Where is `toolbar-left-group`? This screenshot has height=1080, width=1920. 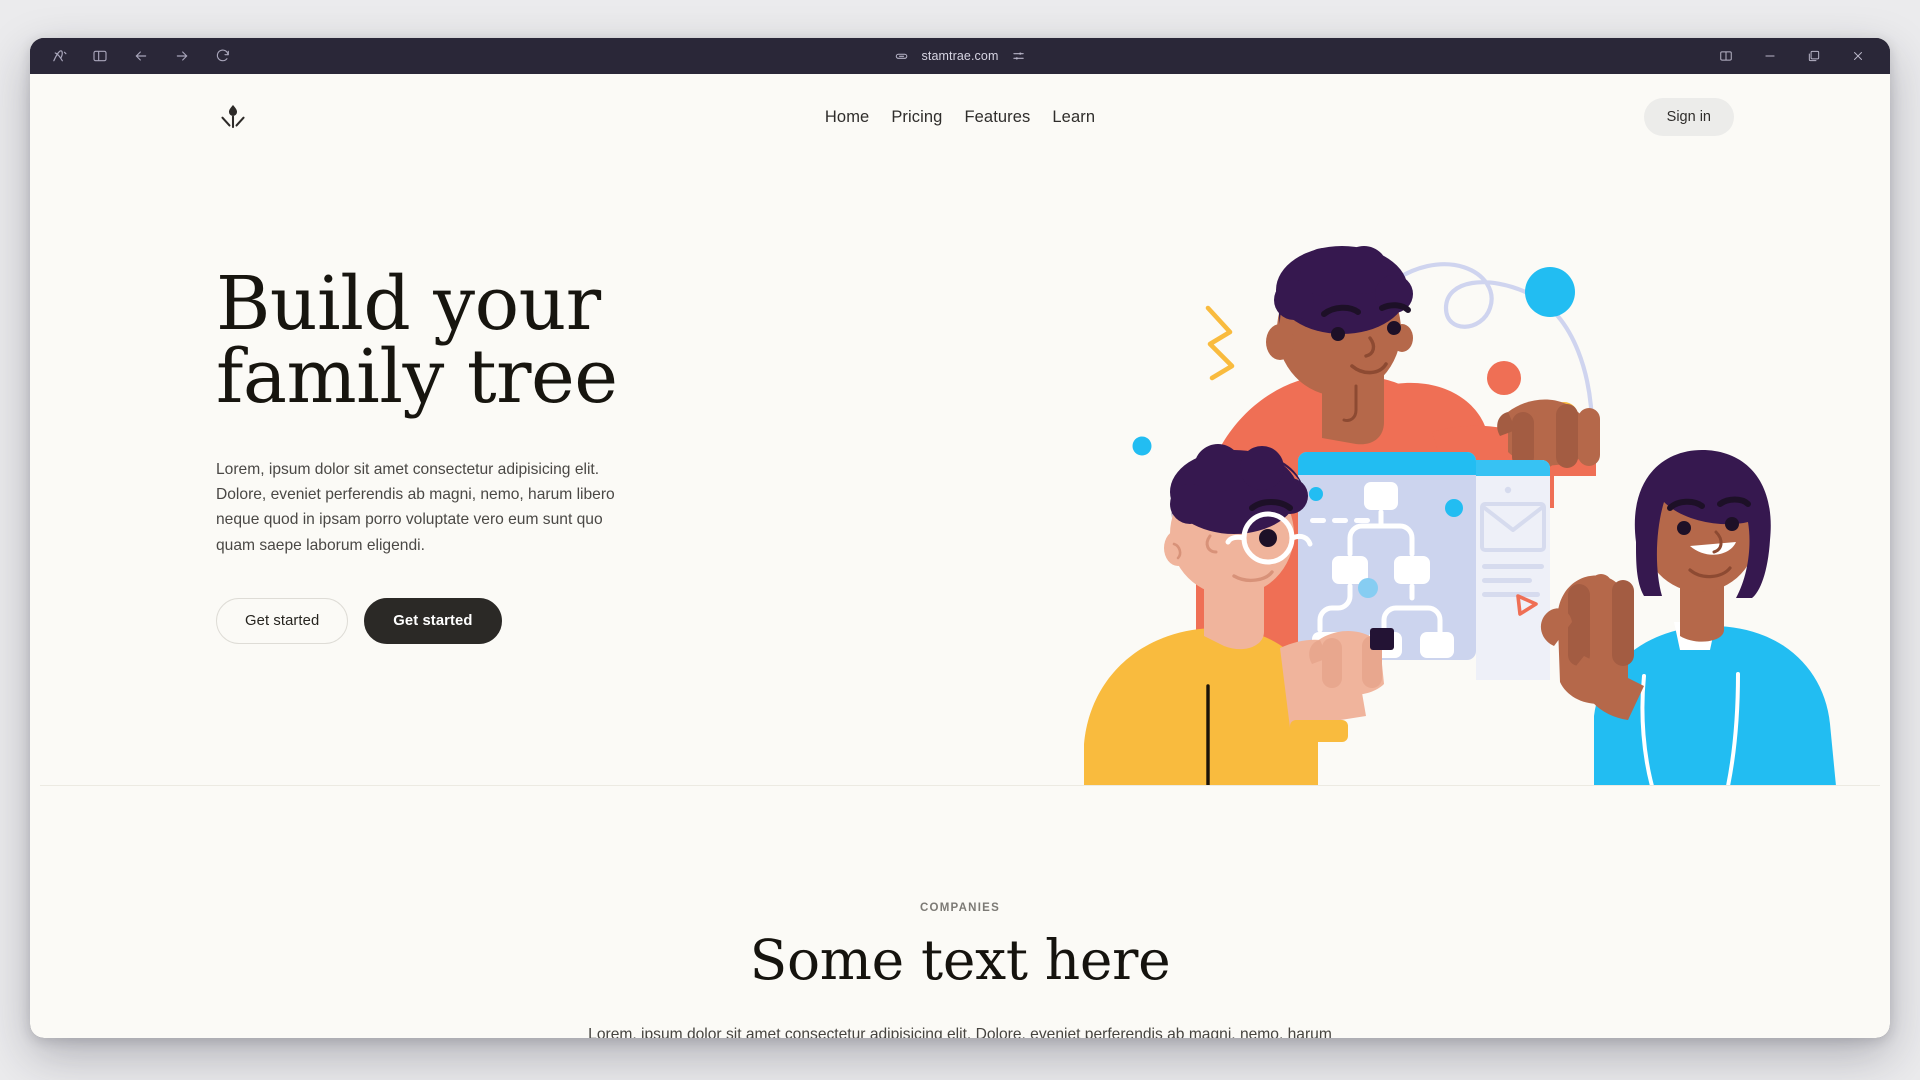 toolbar-left-group is located at coordinates (138, 56).